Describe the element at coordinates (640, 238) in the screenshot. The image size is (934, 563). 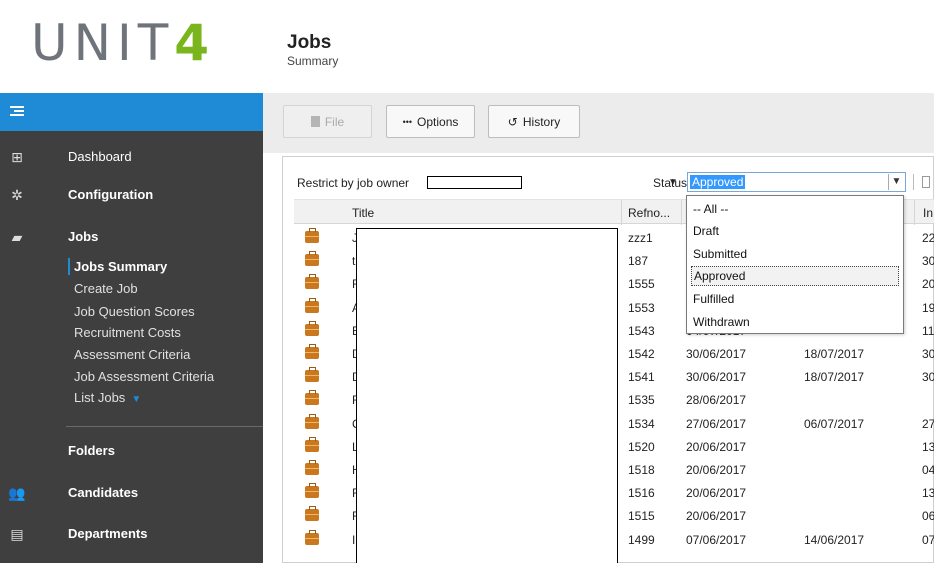
I see `cell-refno: zzz1` at that location.